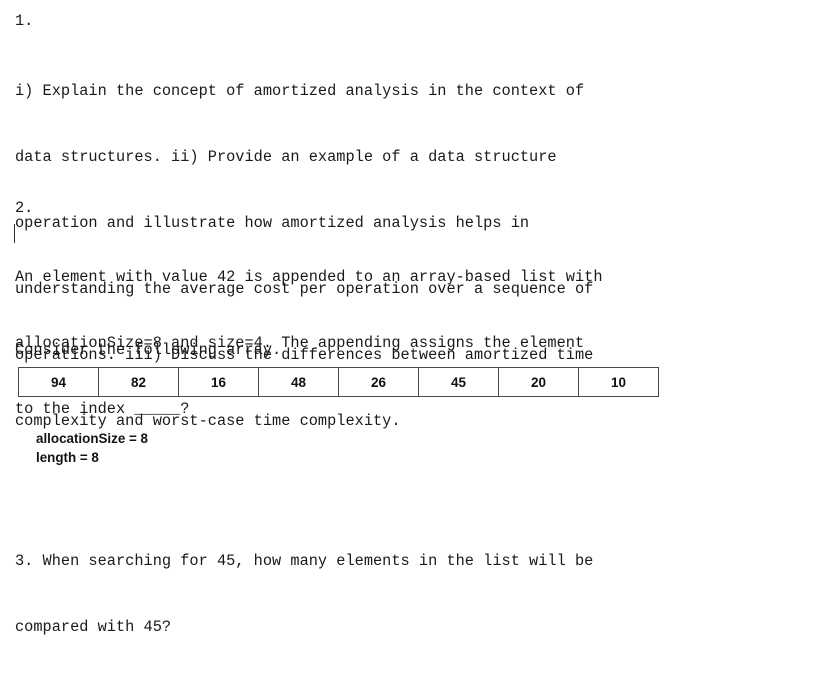  What do you see at coordinates (92, 448) in the screenshot?
I see `array-annotations: allocationSize = 8 length = 8` at bounding box center [92, 448].